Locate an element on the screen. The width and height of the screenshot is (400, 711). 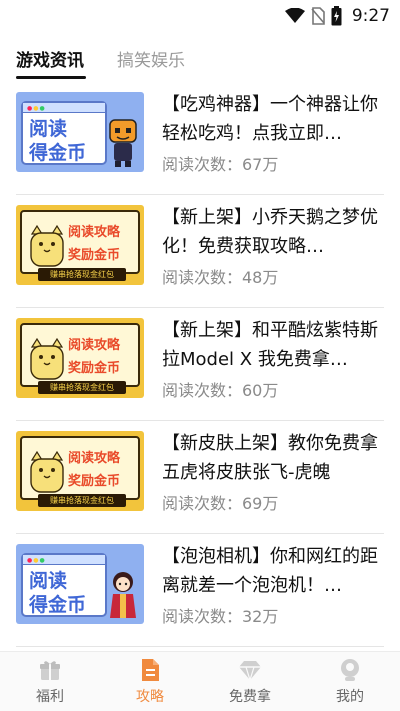
article-read-count: 阅读次数：67万 is located at coordinates (220, 164).